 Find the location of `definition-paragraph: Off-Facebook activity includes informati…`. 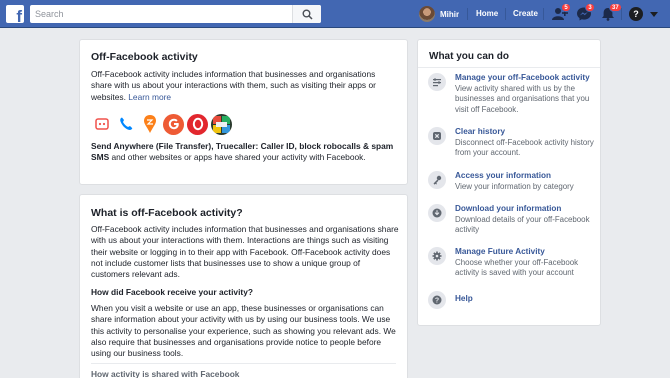

definition-paragraph: Off-Facebook activity includes informati… is located at coordinates (245, 252).